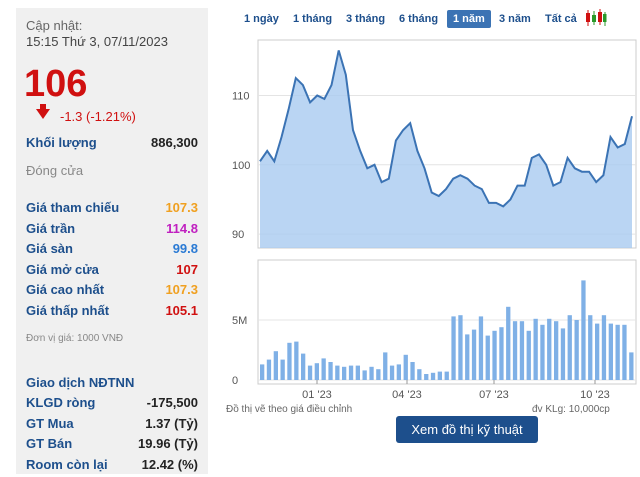  What do you see at coordinates (51, 228) in the screenshot?
I see `price-row-label: Giá trần` at bounding box center [51, 228].